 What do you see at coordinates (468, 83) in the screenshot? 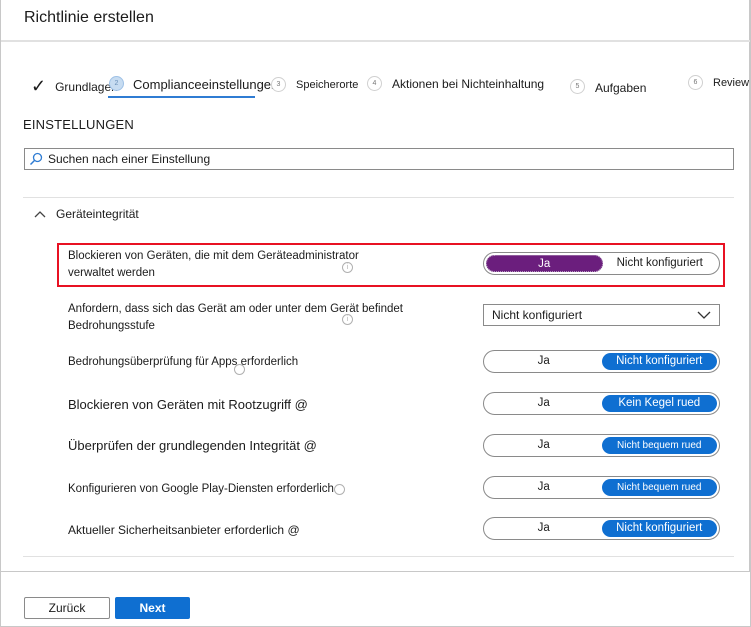
I see `step-label: Aktionen bei Nichteinhaltung` at bounding box center [468, 83].